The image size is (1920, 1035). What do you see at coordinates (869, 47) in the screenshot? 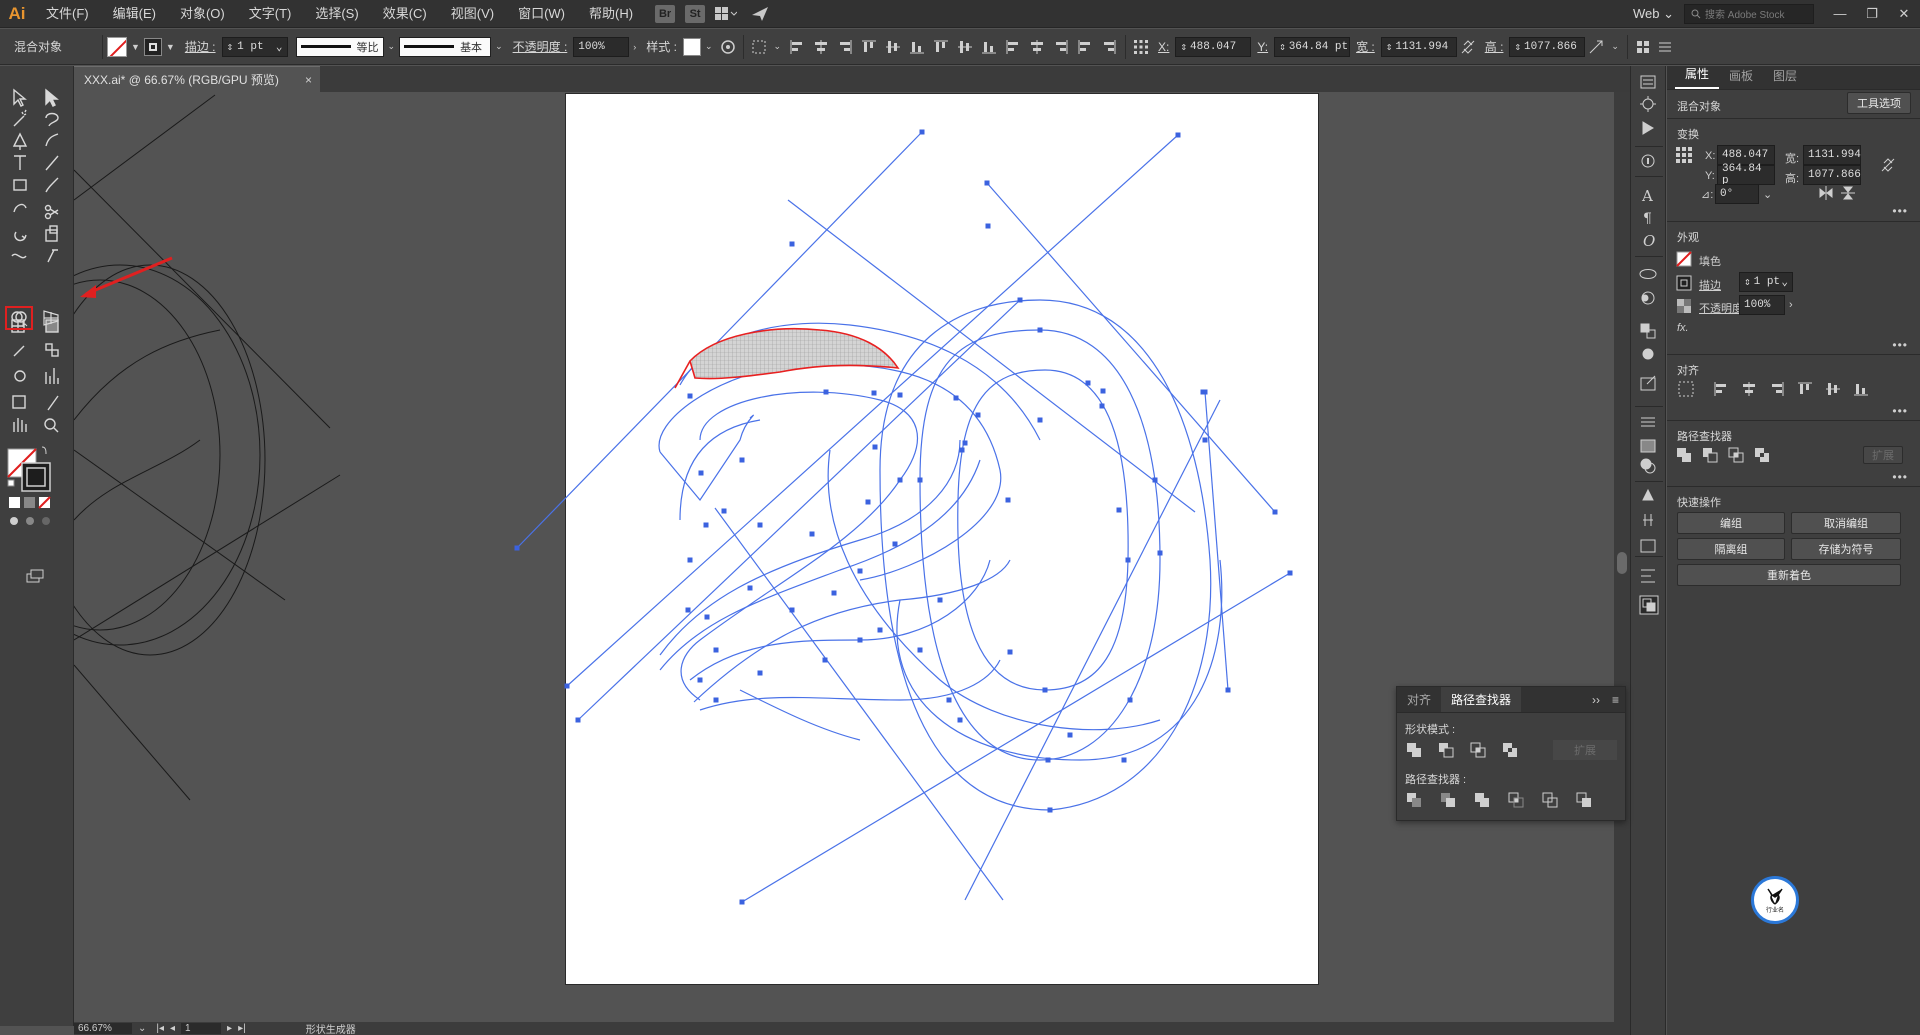
I see `align-button-3-icon` at bounding box center [869, 47].